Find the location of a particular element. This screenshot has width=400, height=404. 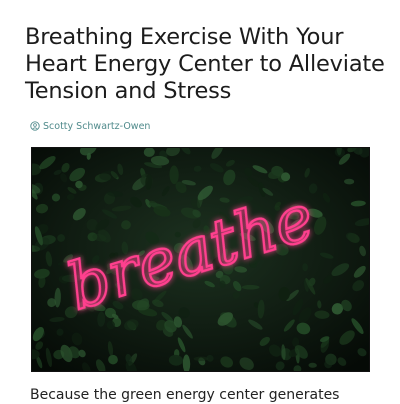

user-circle-icon is located at coordinates (35, 126).